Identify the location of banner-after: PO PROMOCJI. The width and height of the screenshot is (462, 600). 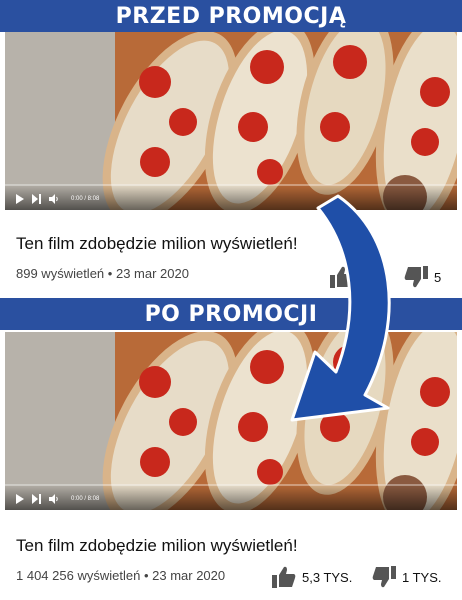
(231, 314).